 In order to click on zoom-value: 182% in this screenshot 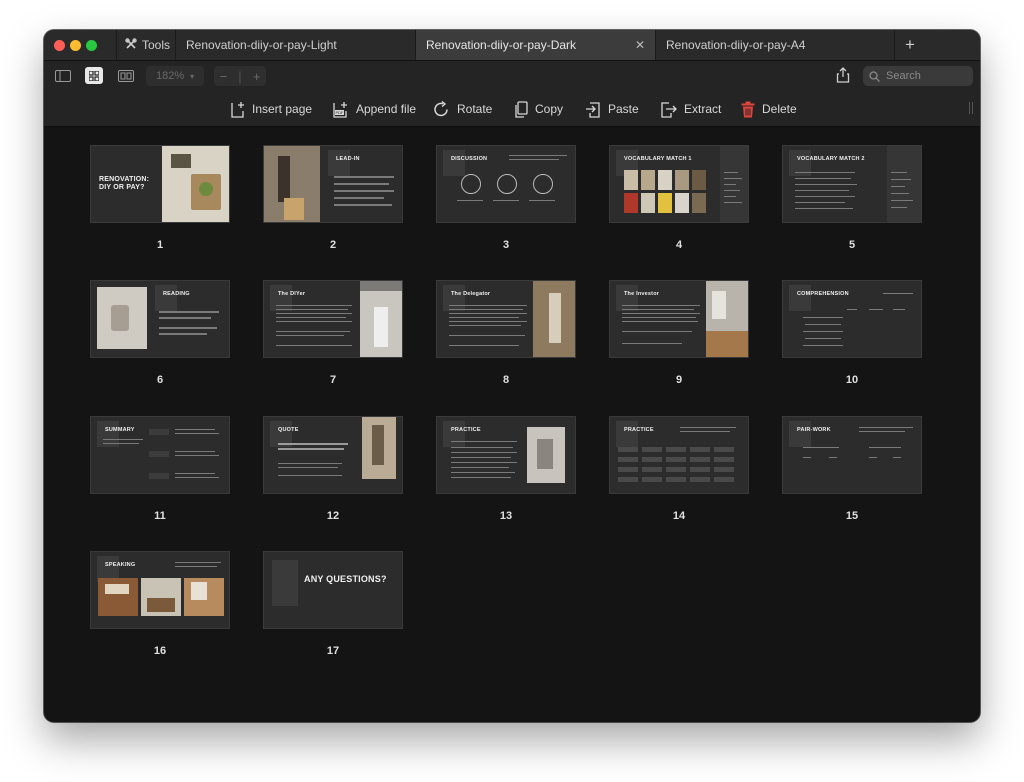, I will do `click(170, 76)`.